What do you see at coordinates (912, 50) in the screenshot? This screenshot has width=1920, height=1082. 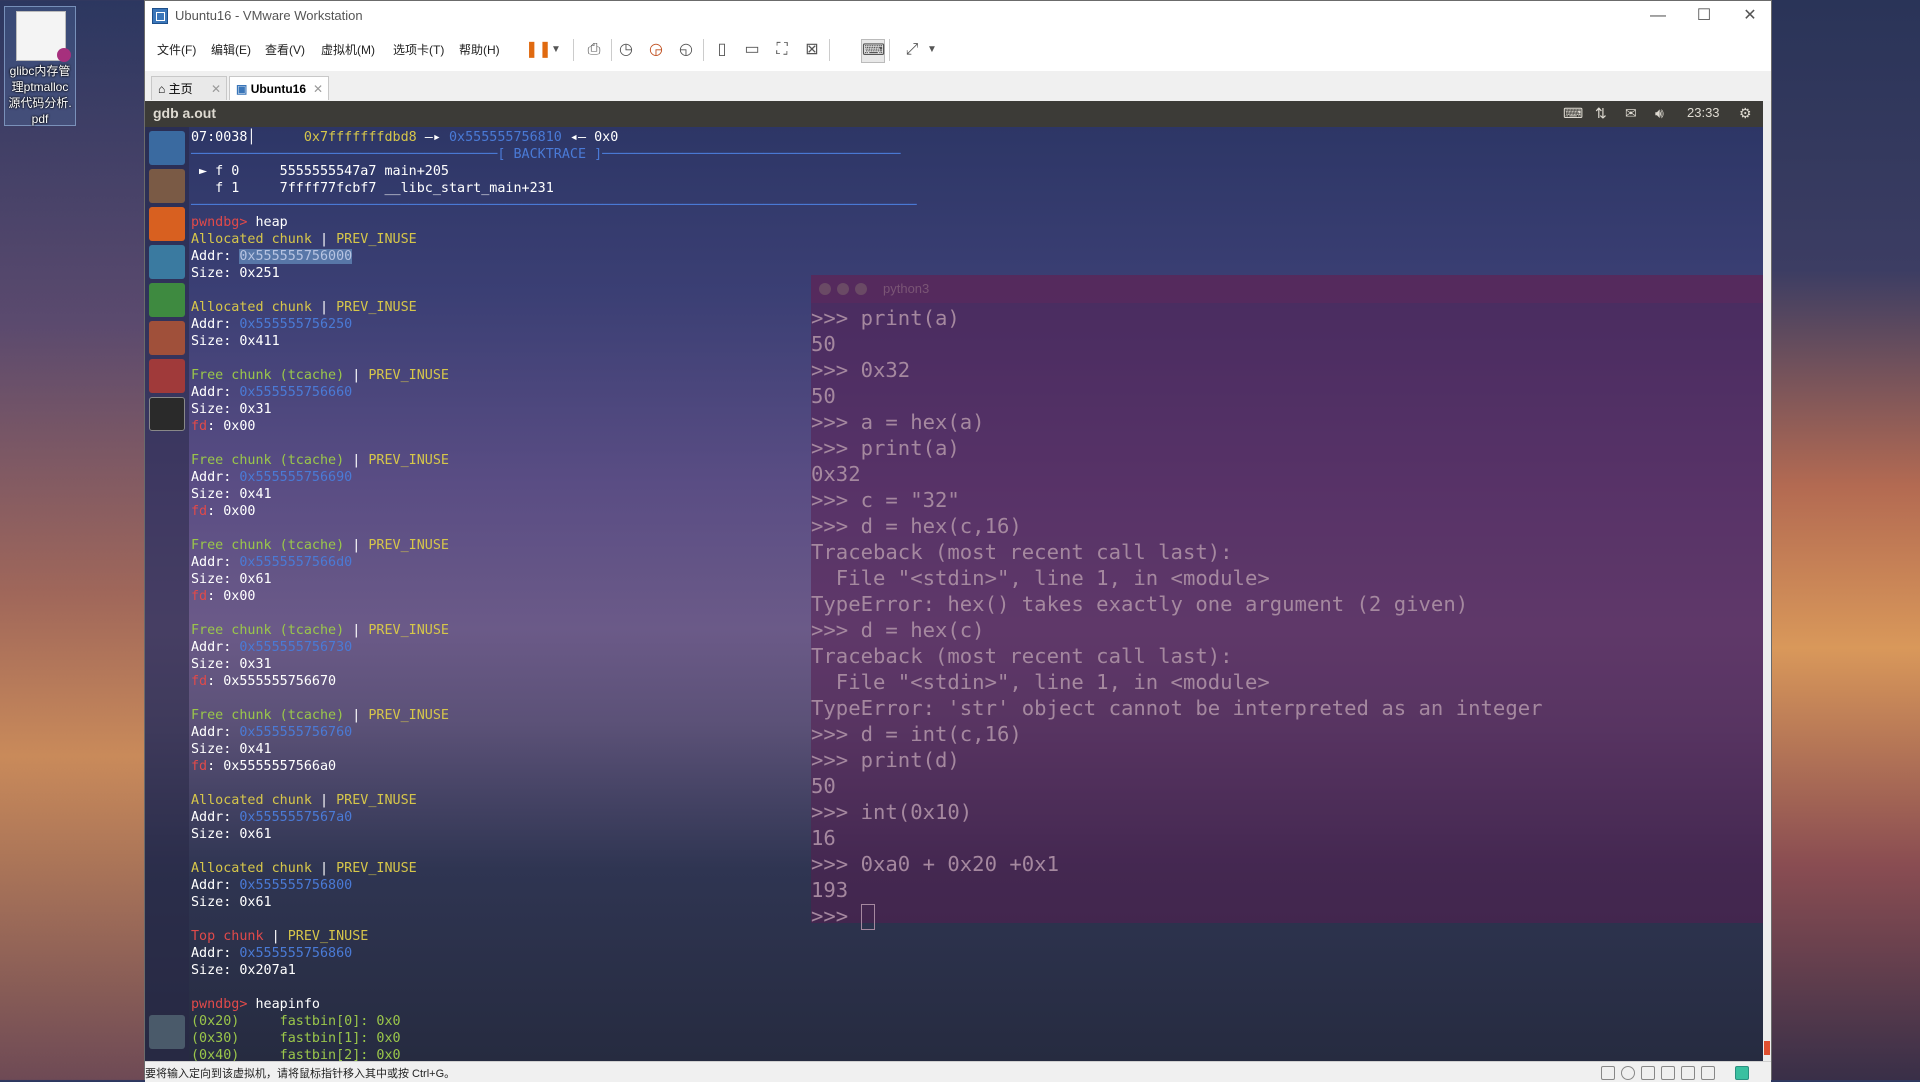 I see `stretch-icon: ⤢` at bounding box center [912, 50].